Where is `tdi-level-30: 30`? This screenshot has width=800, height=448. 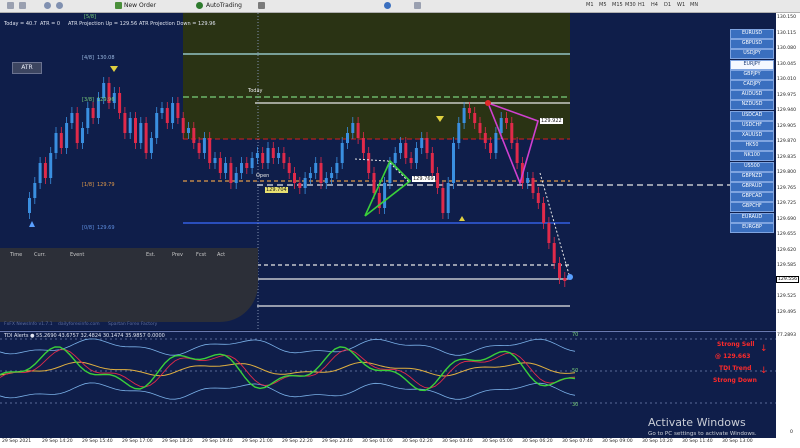
tdi-level-30: 30 is located at coordinates (575, 405).